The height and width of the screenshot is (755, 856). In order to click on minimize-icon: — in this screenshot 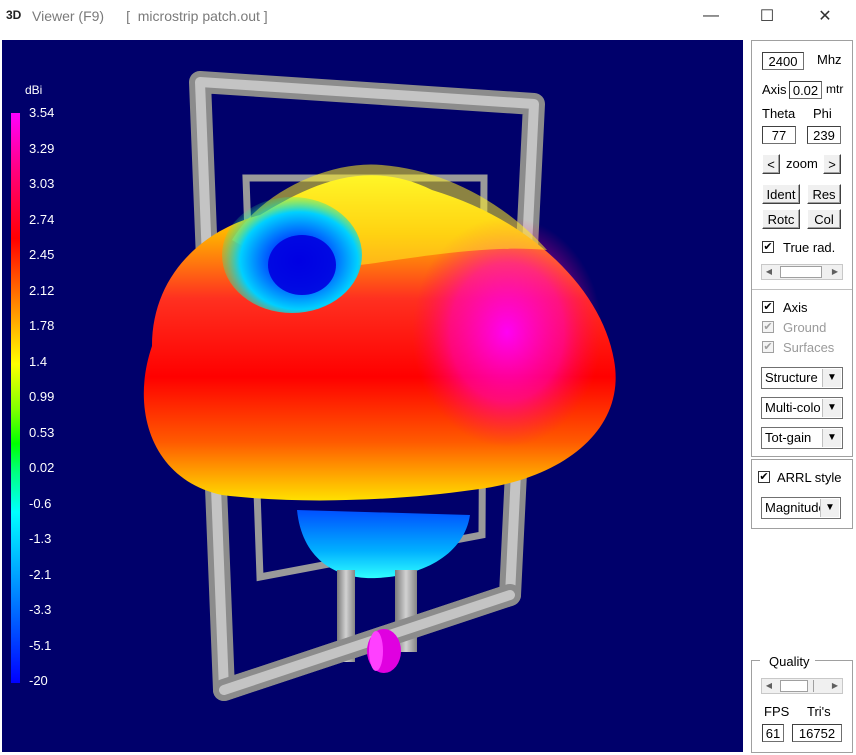, I will do `click(711, 15)`.